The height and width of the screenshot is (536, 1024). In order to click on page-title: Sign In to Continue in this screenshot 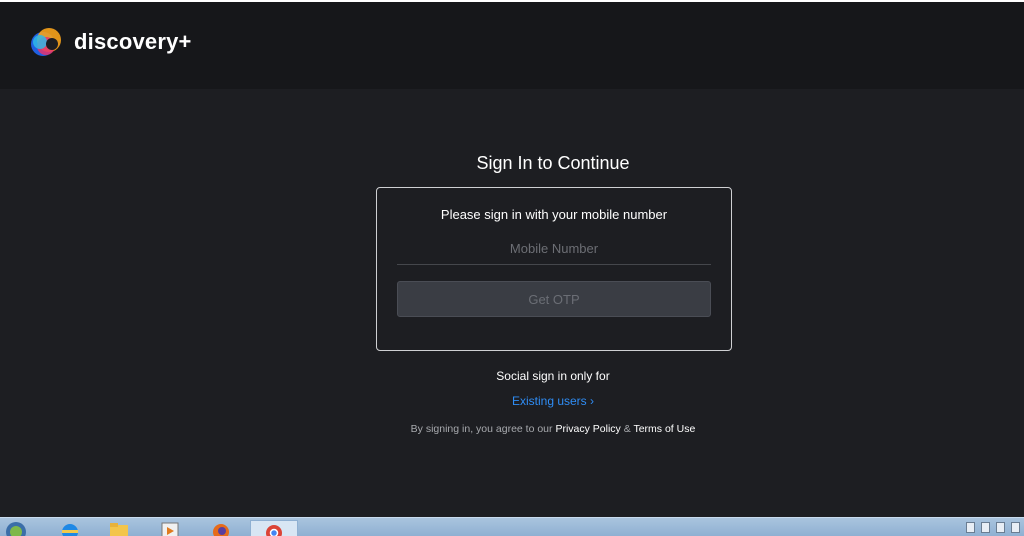, I will do `click(553, 163)`.